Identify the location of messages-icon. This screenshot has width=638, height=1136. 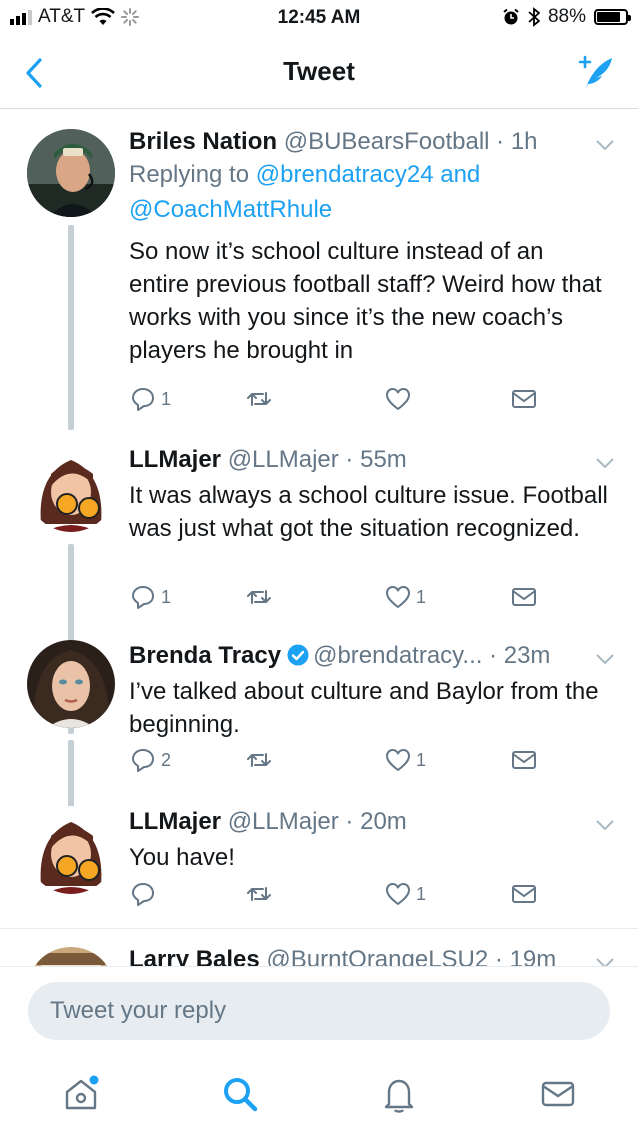
(558, 1094).